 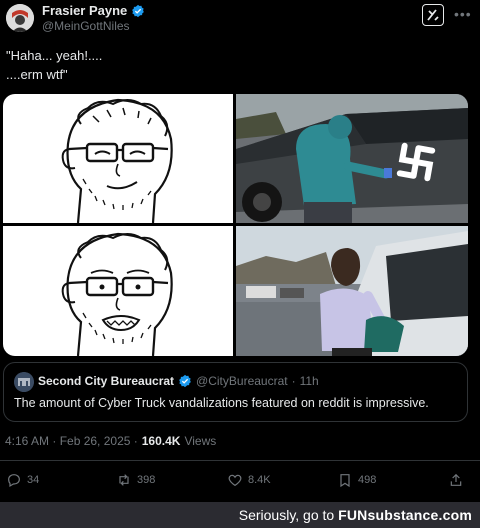 What do you see at coordinates (84, 10) in the screenshot?
I see `author-display-name: Frasier Payne` at bounding box center [84, 10].